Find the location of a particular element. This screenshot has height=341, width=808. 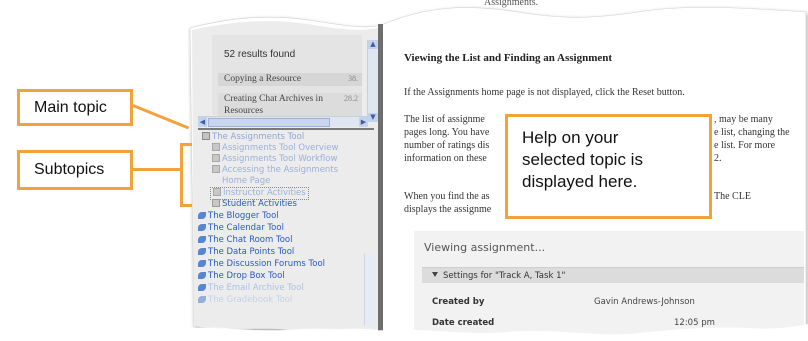

tree-item-data-points: The Data Points Tool is located at coordinates (246, 252).